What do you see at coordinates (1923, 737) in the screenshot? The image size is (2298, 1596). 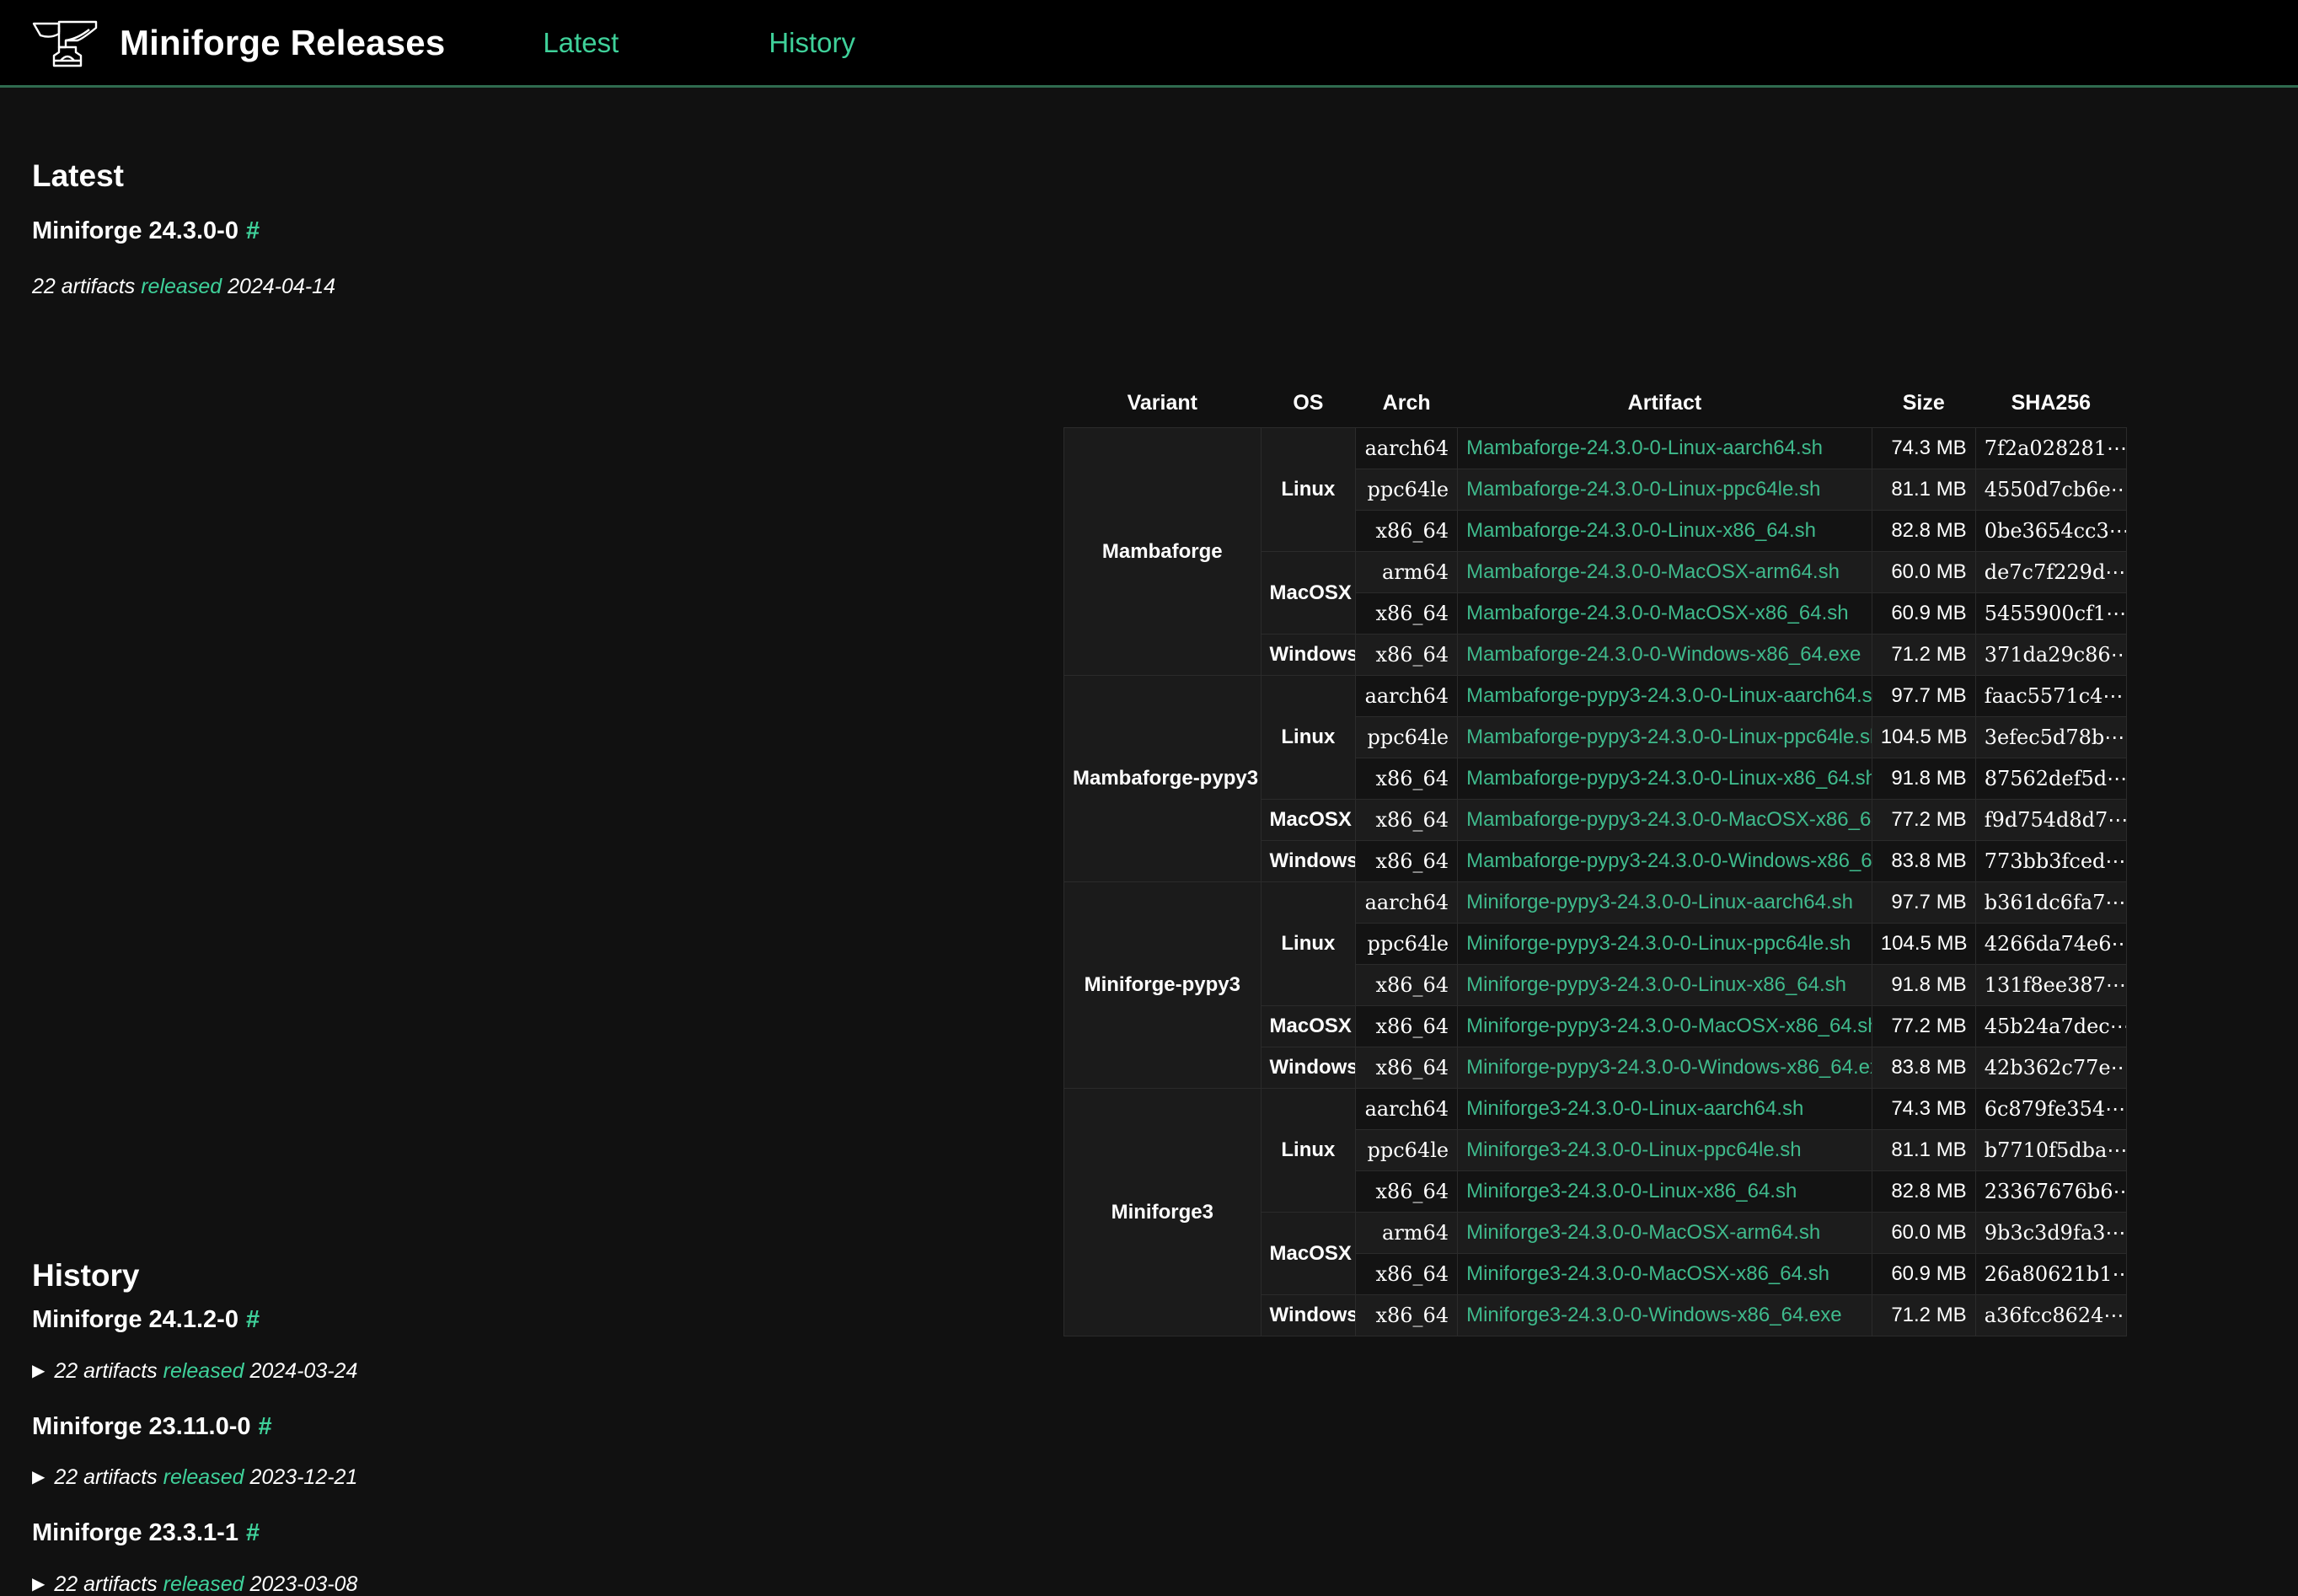 I see `cell-size: 104.5 MB` at bounding box center [1923, 737].